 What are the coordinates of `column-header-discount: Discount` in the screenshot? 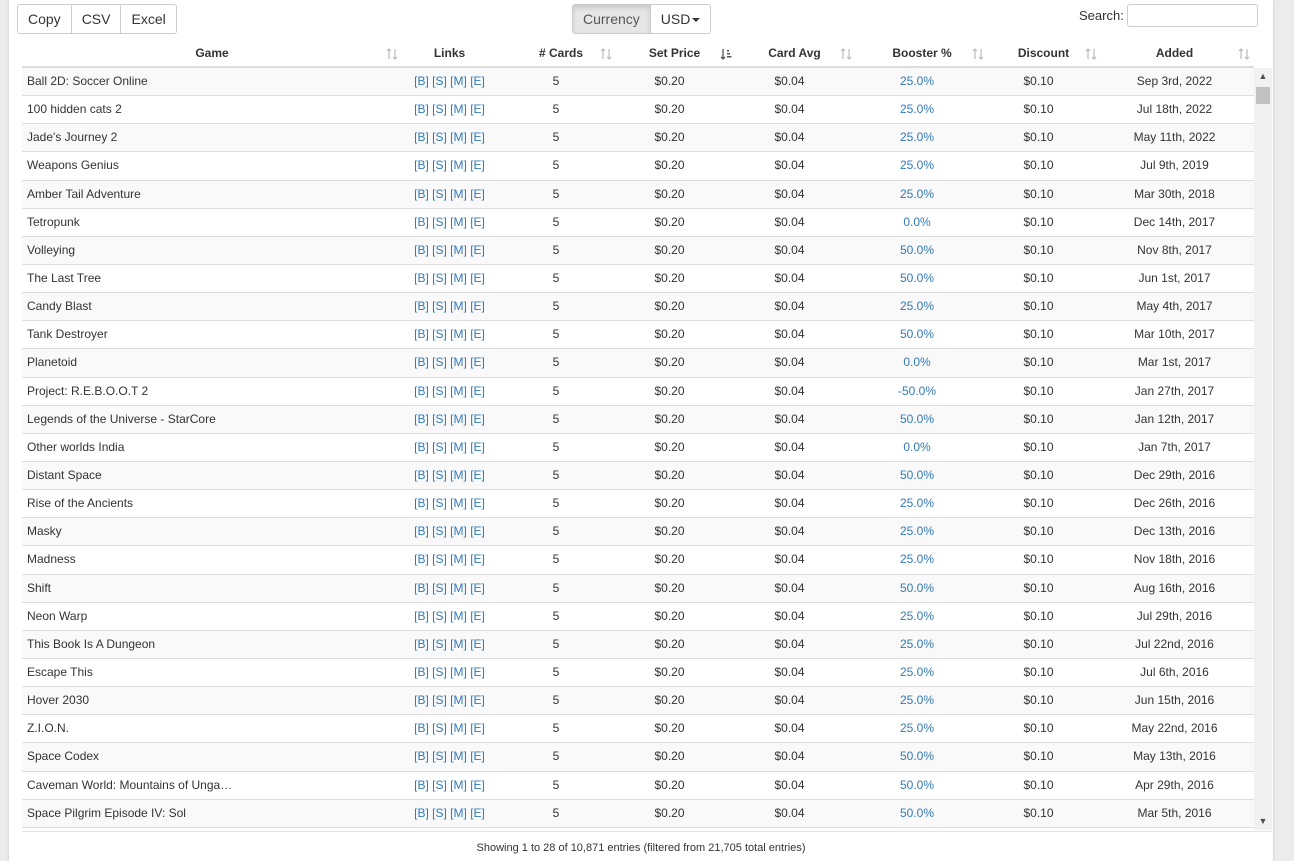 It's located at (1043, 53).